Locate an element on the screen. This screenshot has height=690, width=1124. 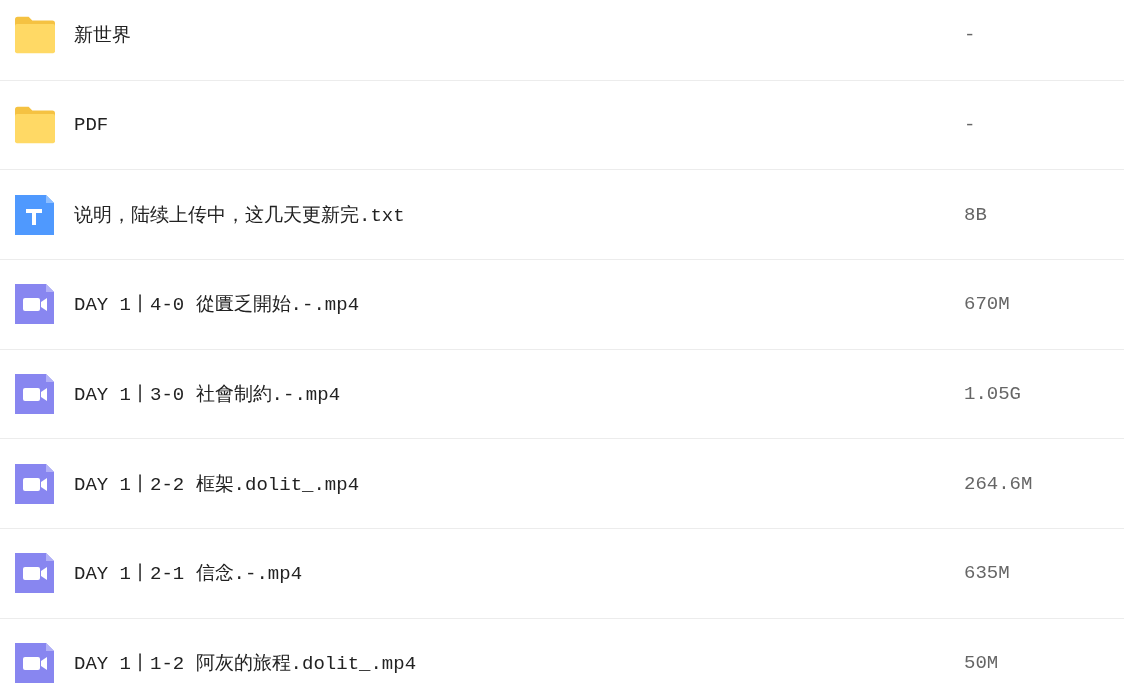
file-size: 264.6M is located at coordinates (998, 483).